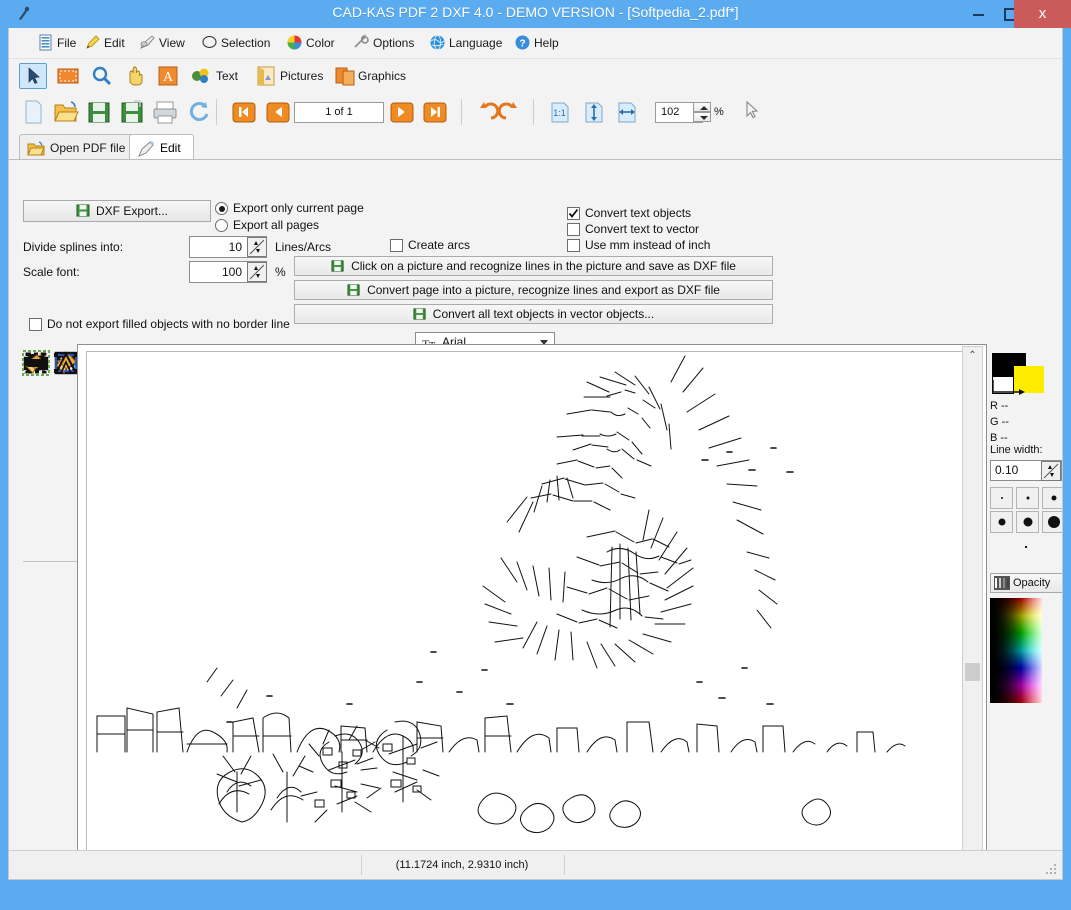  What do you see at coordinates (486, 112) in the screenshot?
I see `undo-button` at bounding box center [486, 112].